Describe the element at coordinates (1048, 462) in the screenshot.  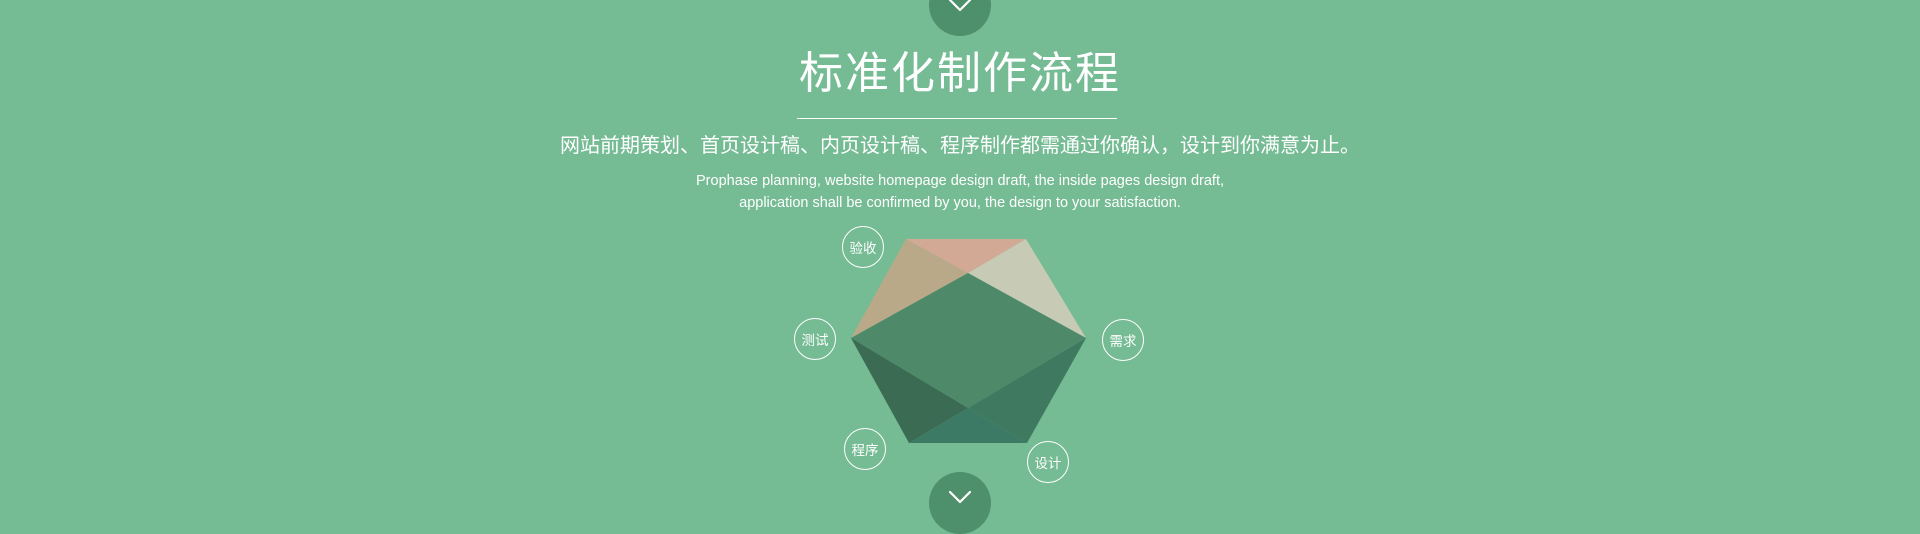
I see `step-design: 设计` at that location.